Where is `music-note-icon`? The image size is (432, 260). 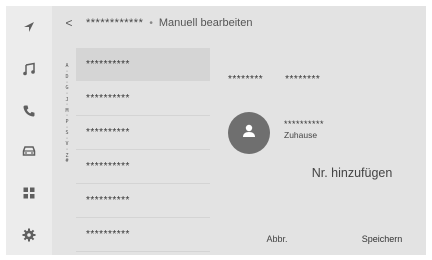
music-note-icon is located at coordinates (29, 69).